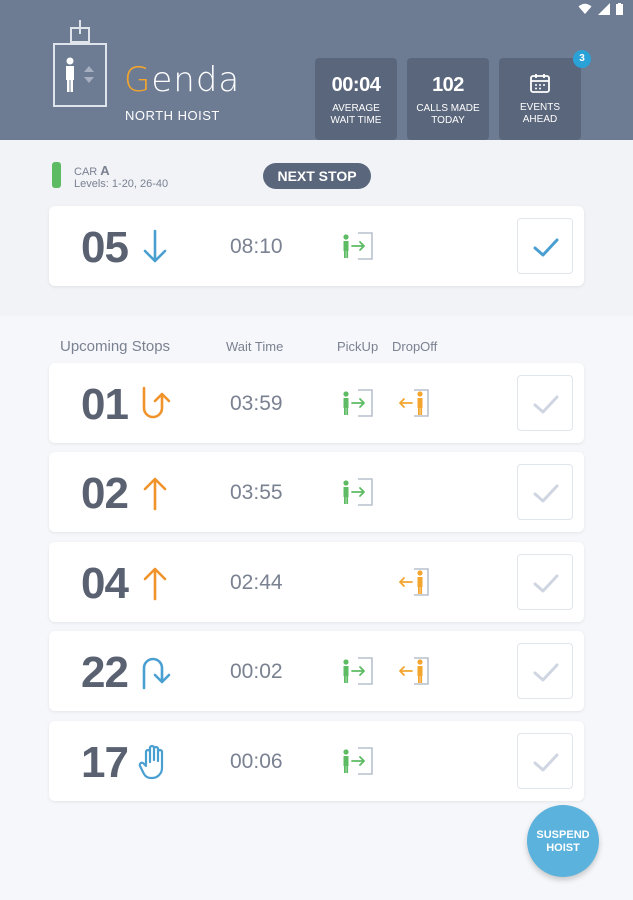 This screenshot has width=633, height=900. Describe the element at coordinates (539, 113) in the screenshot. I see `events-ahead-label: EVENTS AHEAD` at that location.